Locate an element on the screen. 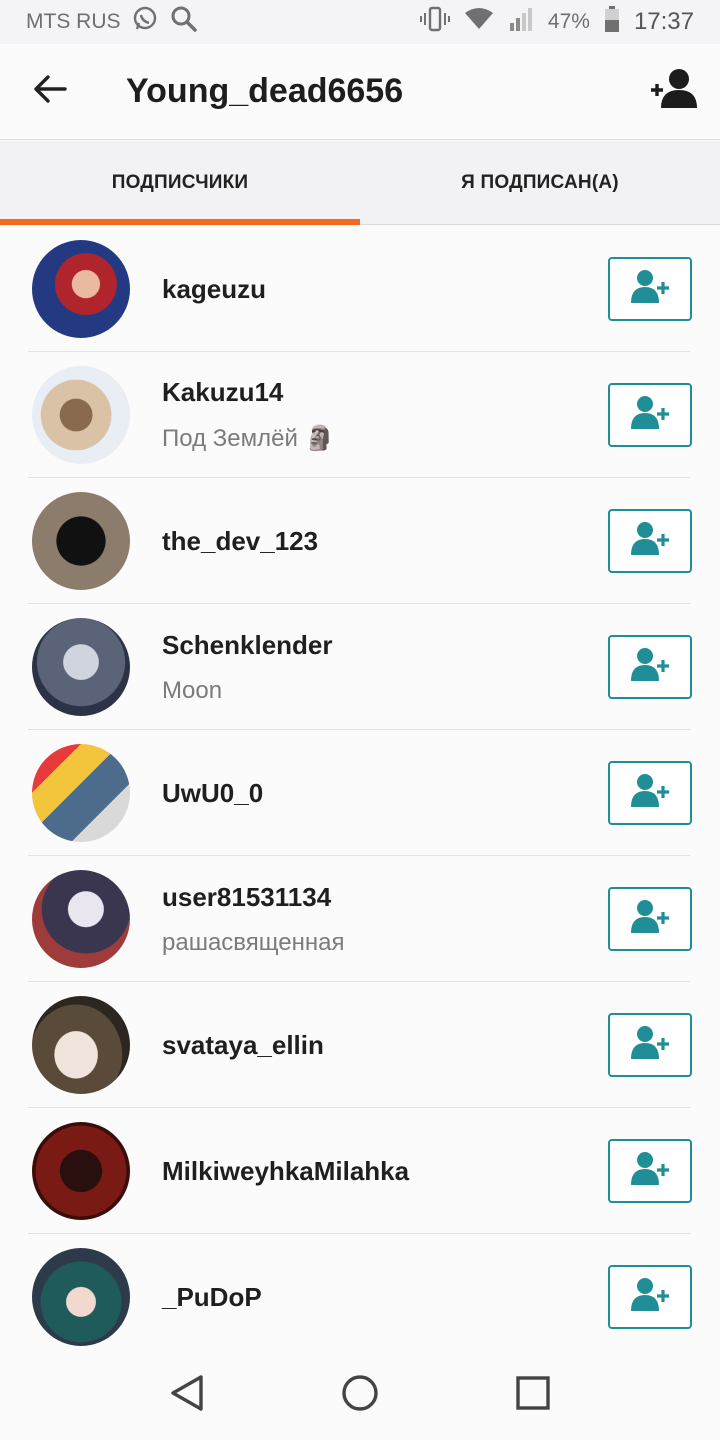  nav-home-button is located at coordinates (360, 1395).